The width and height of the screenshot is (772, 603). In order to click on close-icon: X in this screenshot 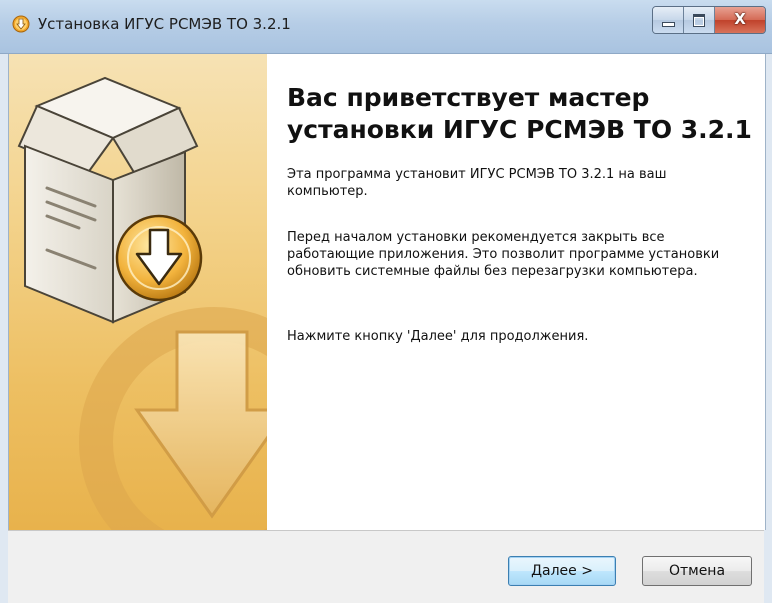, I will do `click(740, 19)`.